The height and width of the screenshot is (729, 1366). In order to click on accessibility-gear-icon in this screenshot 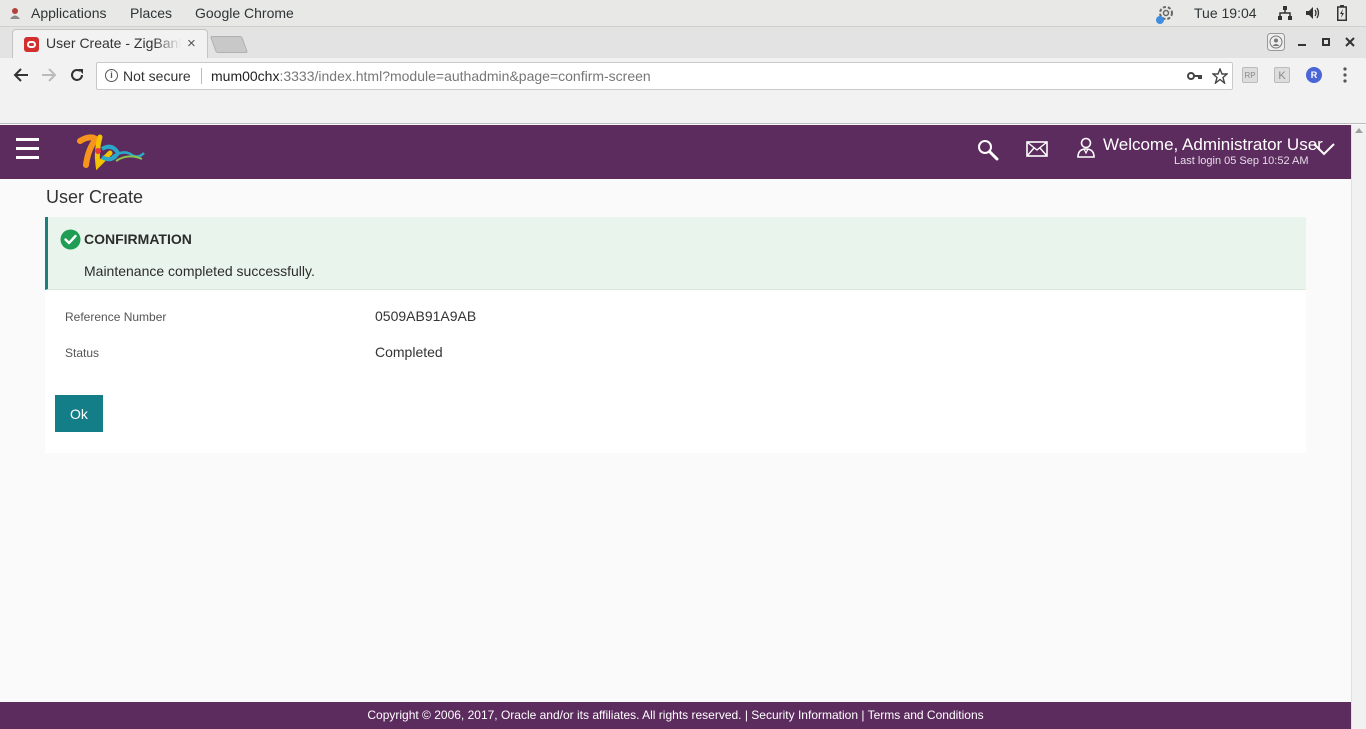, I will do `click(1166, 14)`.